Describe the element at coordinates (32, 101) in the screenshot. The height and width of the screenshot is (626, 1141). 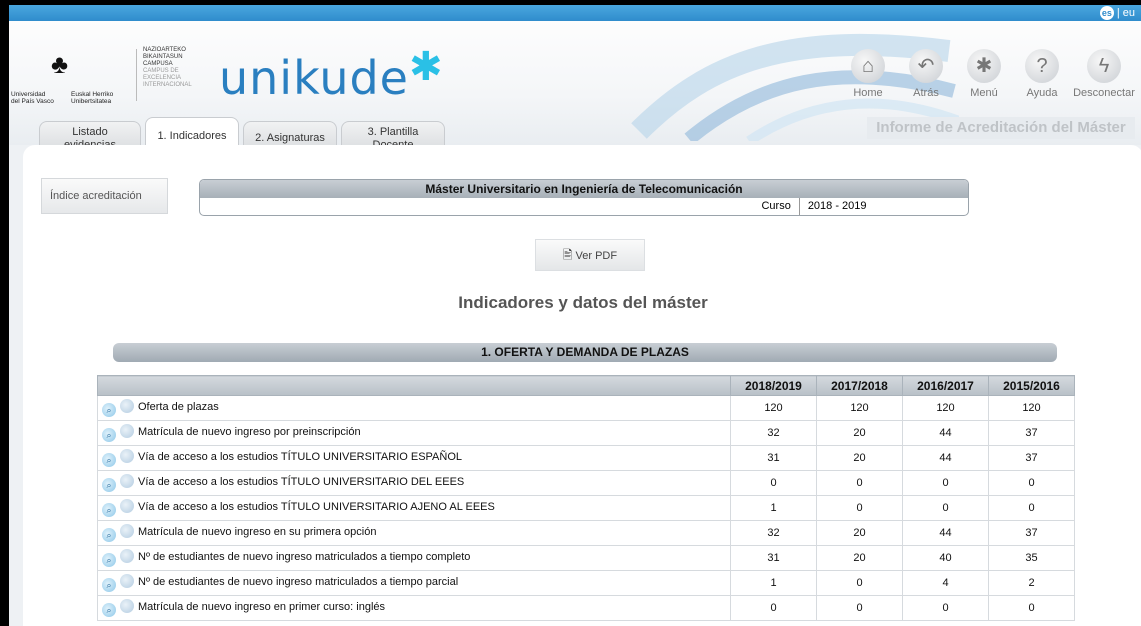
I see `university-name-es-2: del País Vasco` at that location.